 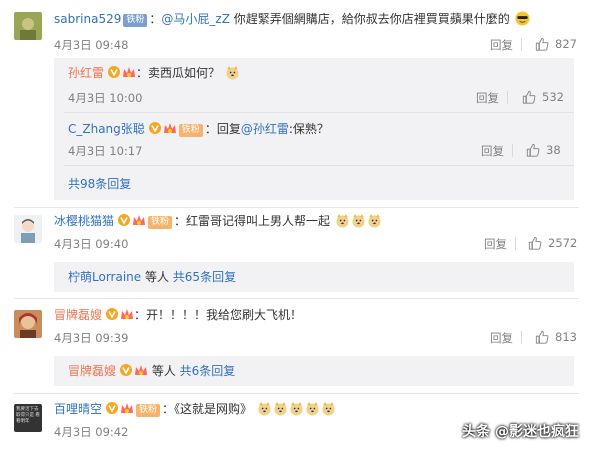 What do you see at coordinates (265, 129) in the screenshot?
I see `mention-link: @孙红雷` at bounding box center [265, 129].